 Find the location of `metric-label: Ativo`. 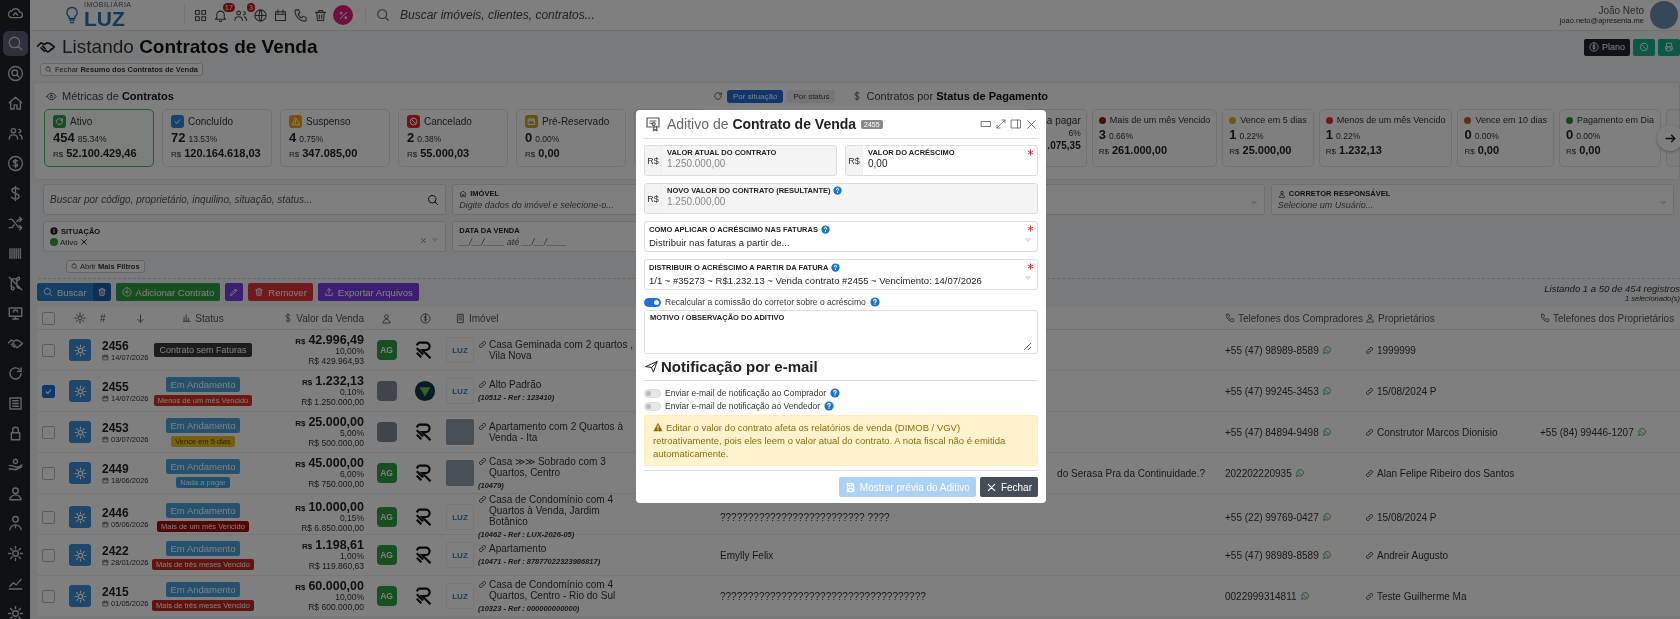

metric-label: Ativo is located at coordinates (81, 121).